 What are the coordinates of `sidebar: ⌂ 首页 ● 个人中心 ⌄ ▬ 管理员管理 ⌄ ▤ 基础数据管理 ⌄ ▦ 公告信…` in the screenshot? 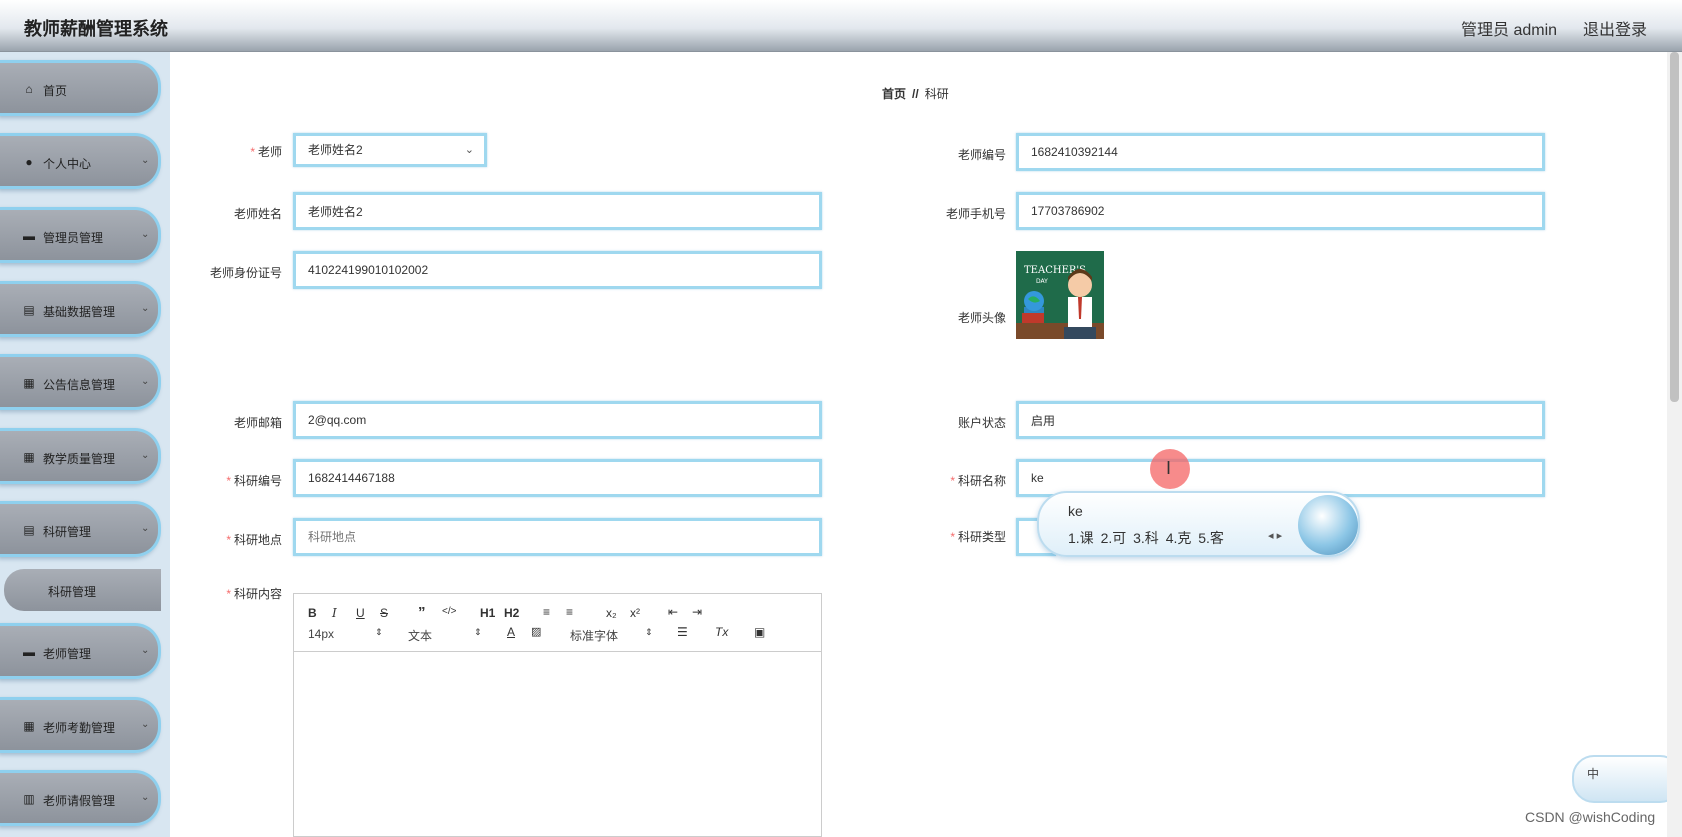 It's located at (85, 444).